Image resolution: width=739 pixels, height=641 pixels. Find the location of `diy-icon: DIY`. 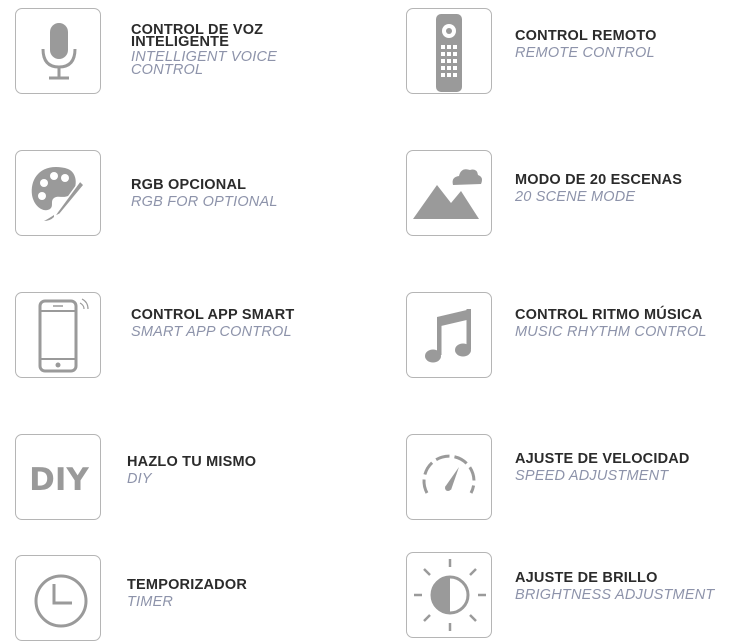

diy-icon: DIY is located at coordinates (59, 480).